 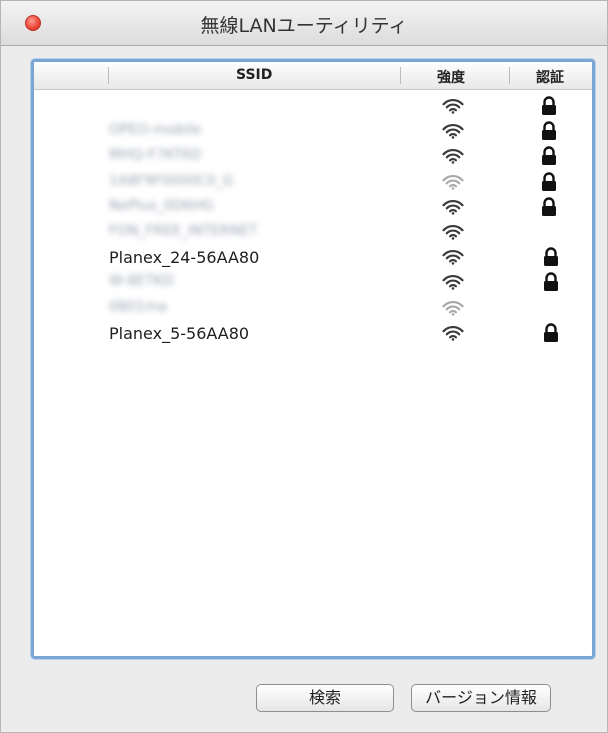 I want to click on network-ssid: Planex_24-56AA80, so click(x=184, y=258).